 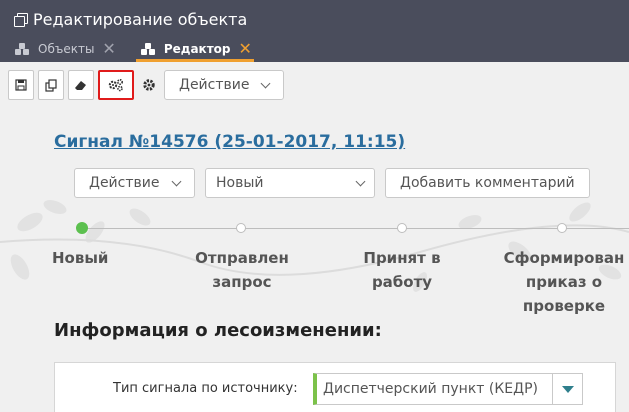 I want to click on stage-label: приказ о, so click(x=564, y=282).